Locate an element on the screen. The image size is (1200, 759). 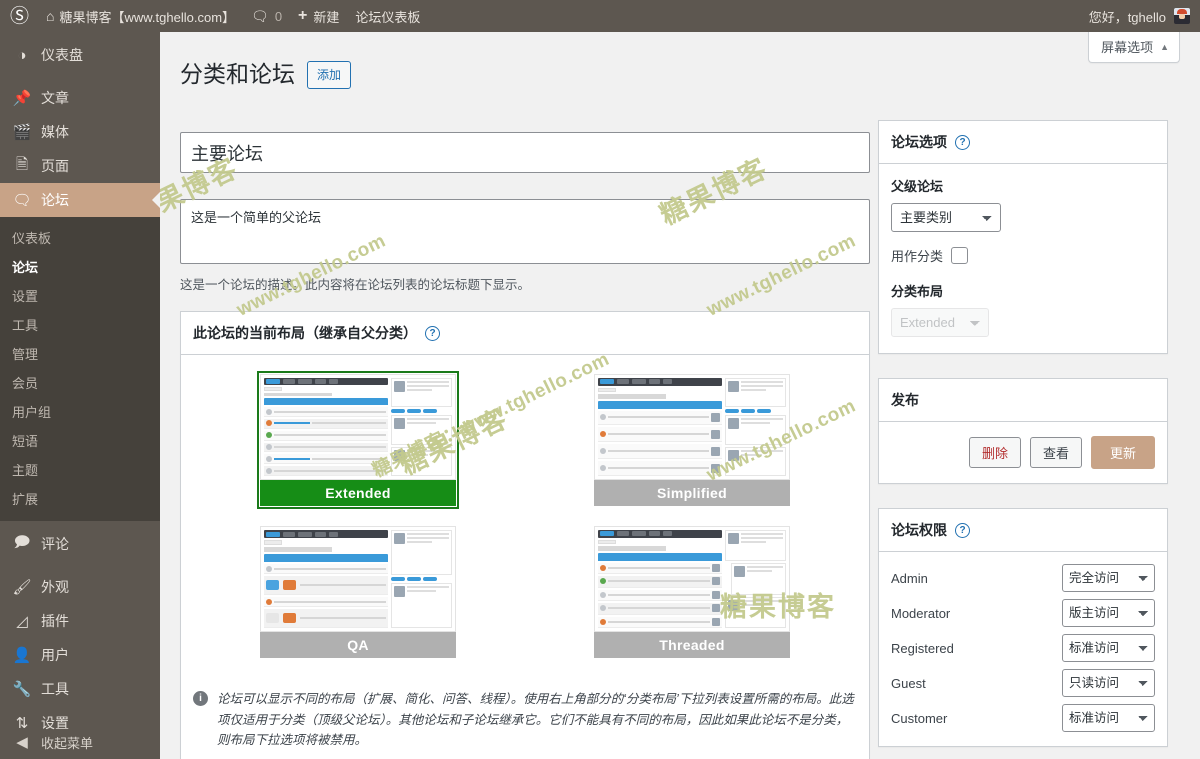
sidebar-item-label: 插件 is located at coordinates (55, 621).